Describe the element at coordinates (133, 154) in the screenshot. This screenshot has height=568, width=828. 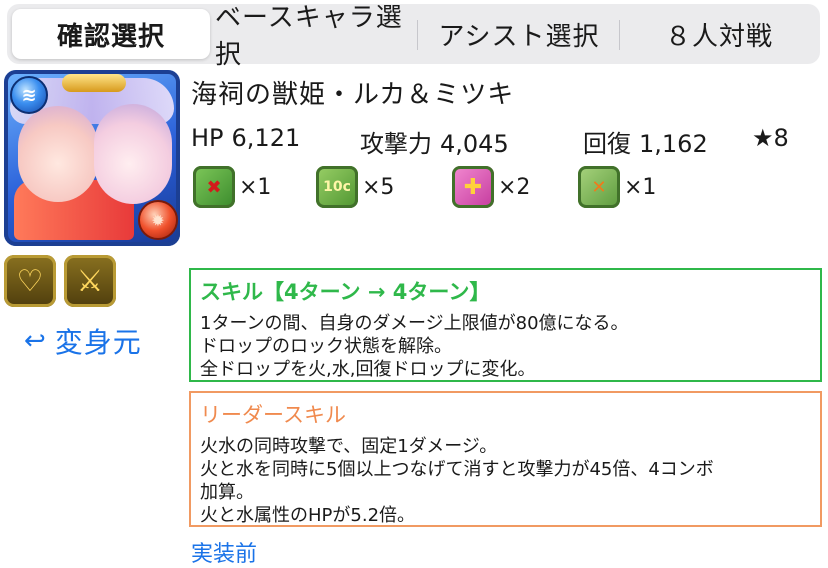
I see `portrait-character-right` at that location.